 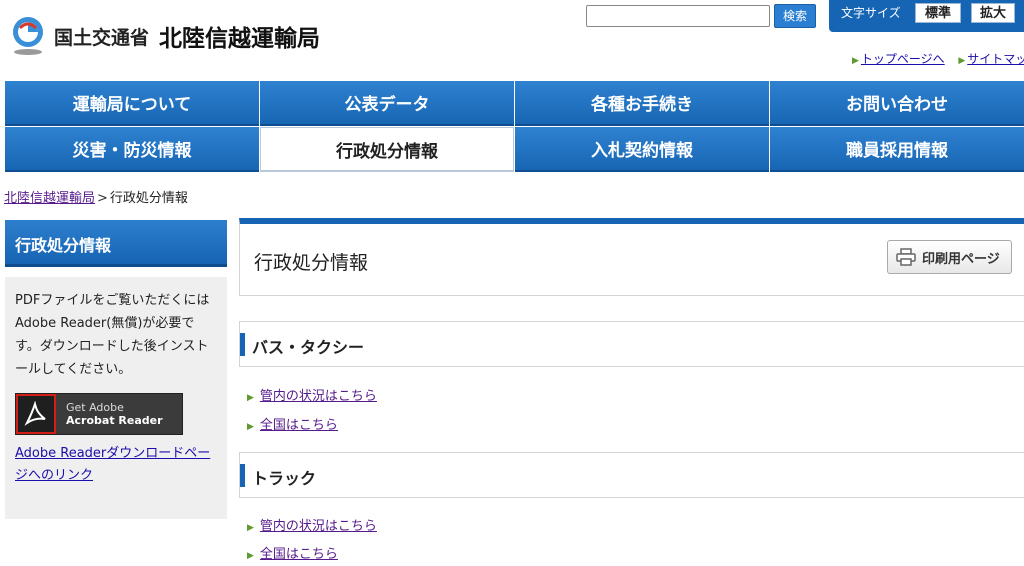 I want to click on acrobat-badge-text: Get Adobe Acrobat Reader, so click(x=114, y=414).